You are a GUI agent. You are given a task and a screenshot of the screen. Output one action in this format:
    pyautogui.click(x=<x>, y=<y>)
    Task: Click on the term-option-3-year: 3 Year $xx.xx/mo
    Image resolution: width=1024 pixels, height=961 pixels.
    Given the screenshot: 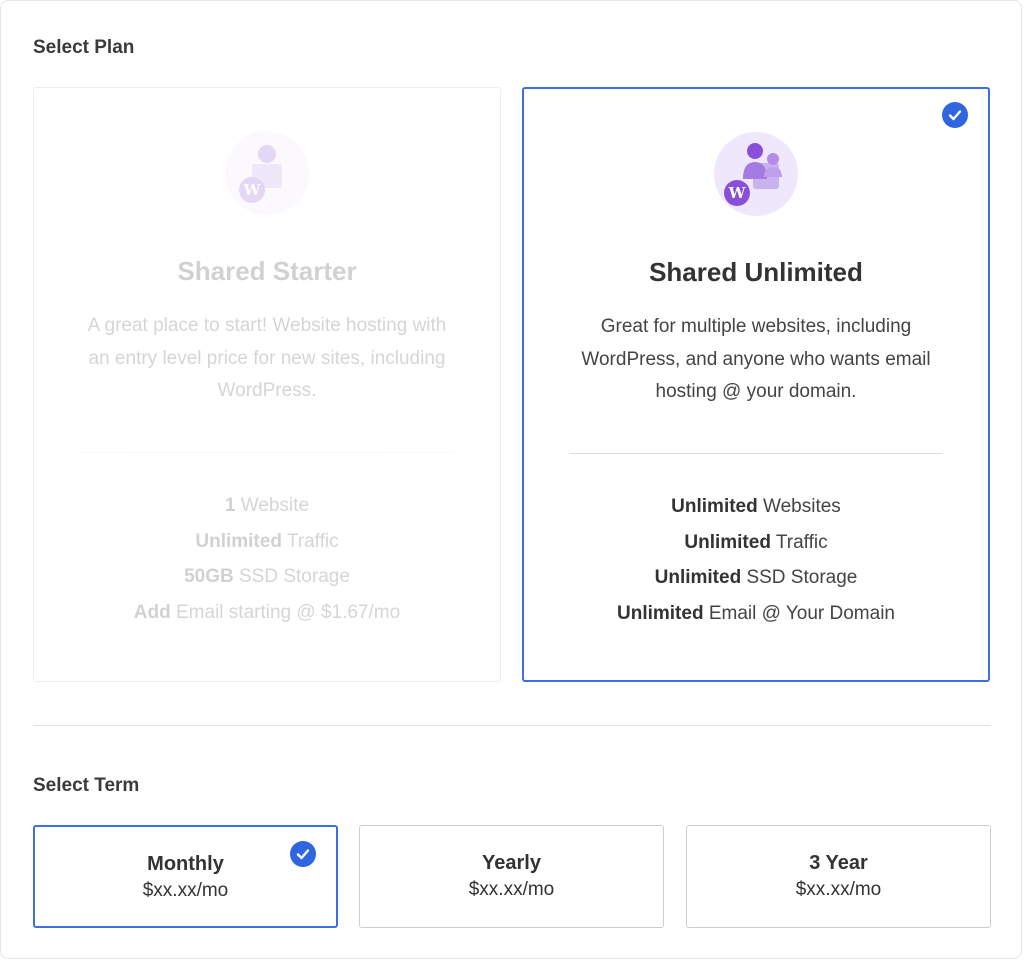 What is the action you would take?
    pyautogui.click(x=838, y=876)
    